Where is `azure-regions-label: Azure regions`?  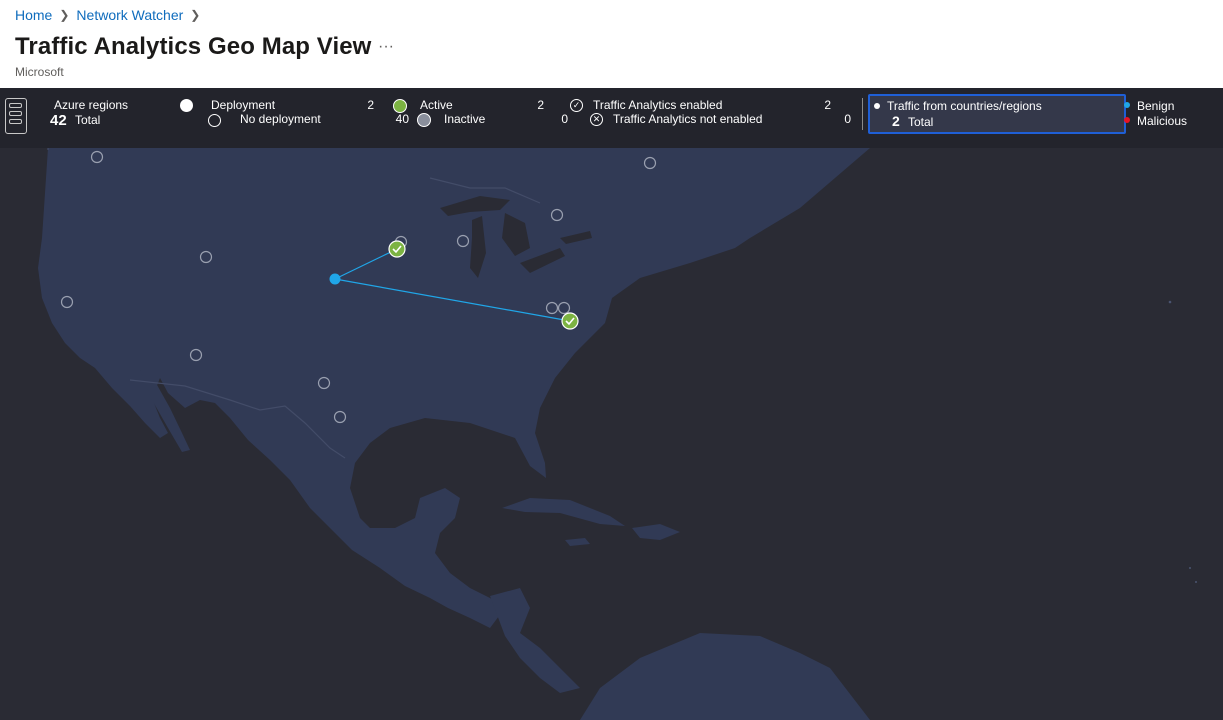 azure-regions-label: Azure regions is located at coordinates (91, 105).